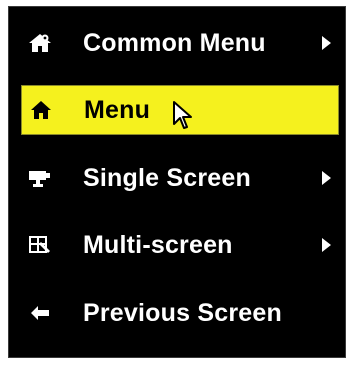 This screenshot has width=353, height=365. Describe the element at coordinates (40, 43) in the screenshot. I see `home-settings-icon` at that location.